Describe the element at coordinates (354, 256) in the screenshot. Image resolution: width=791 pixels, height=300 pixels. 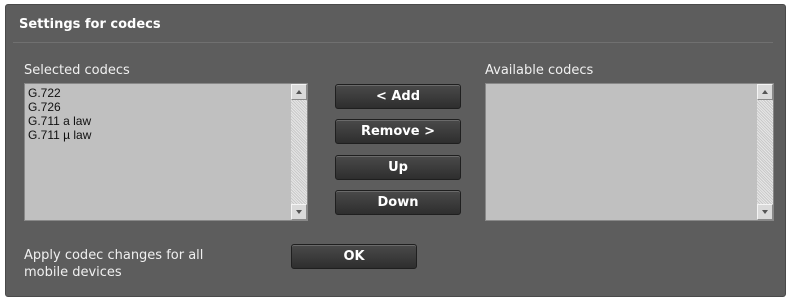
I see `ok-button: OK` at that location.